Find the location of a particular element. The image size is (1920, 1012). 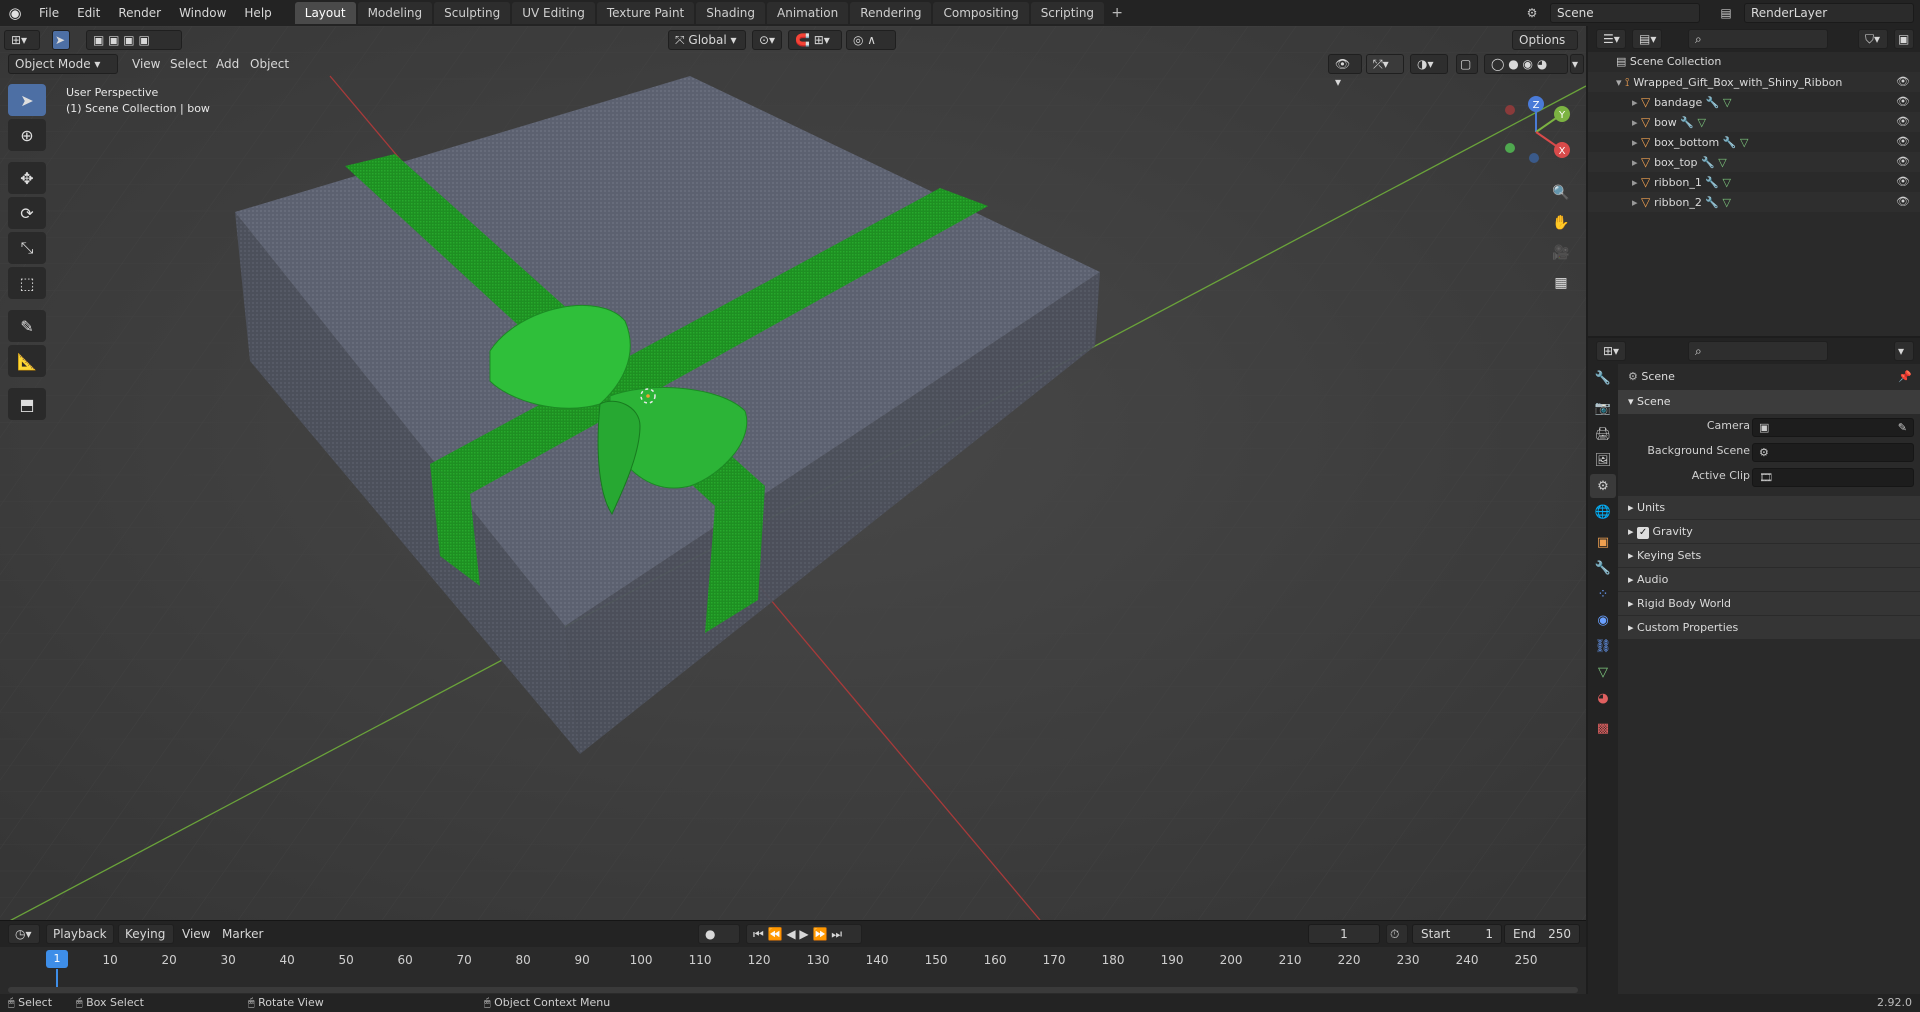

outliner-object-row: ▸ ▽ bandage 🔧 ▽ 👁 is located at coordinates (1754, 102).